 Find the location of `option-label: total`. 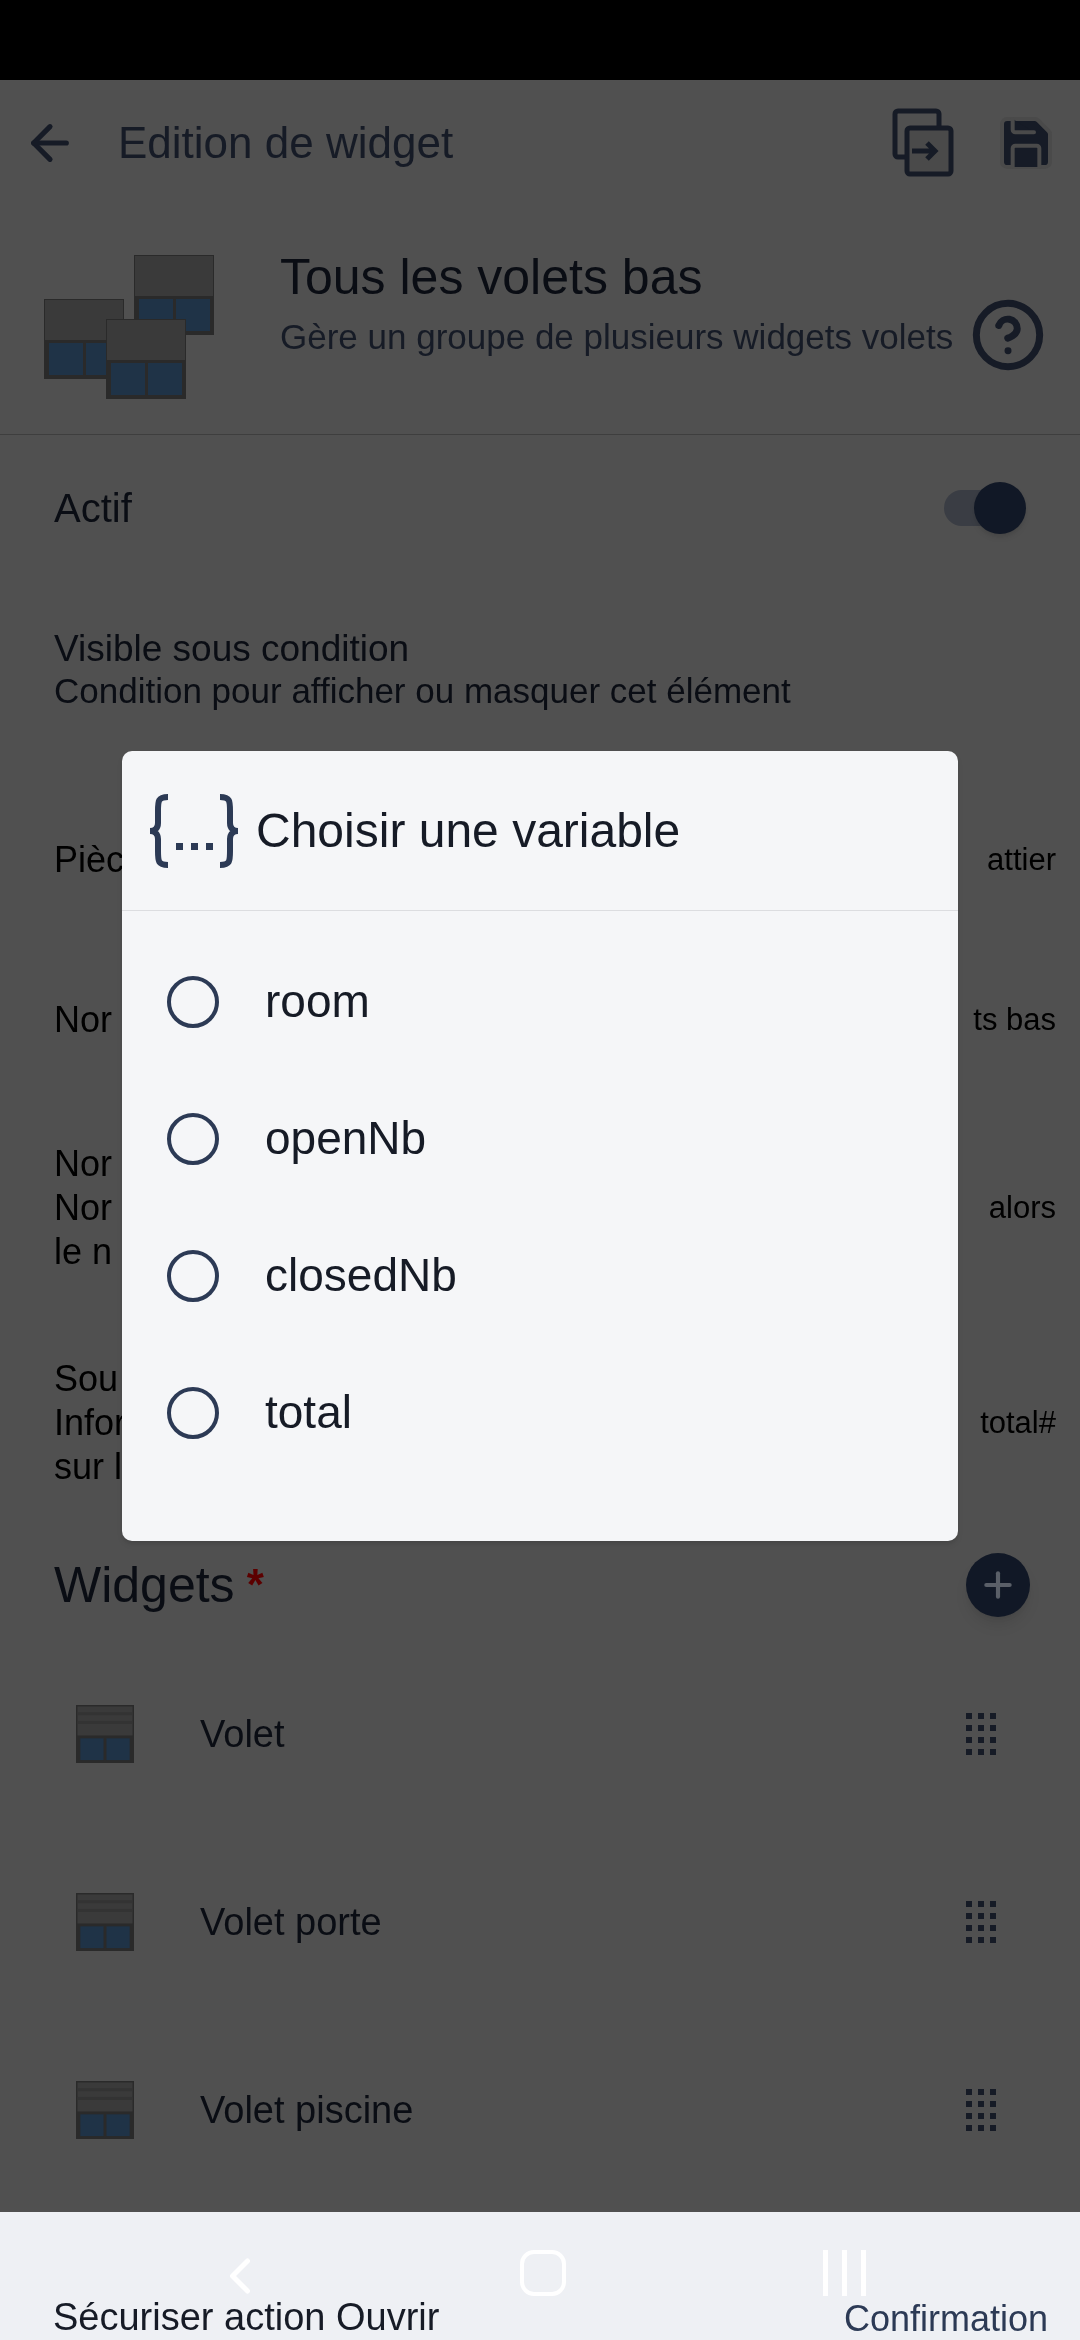

option-label: total is located at coordinates (308, 1412).